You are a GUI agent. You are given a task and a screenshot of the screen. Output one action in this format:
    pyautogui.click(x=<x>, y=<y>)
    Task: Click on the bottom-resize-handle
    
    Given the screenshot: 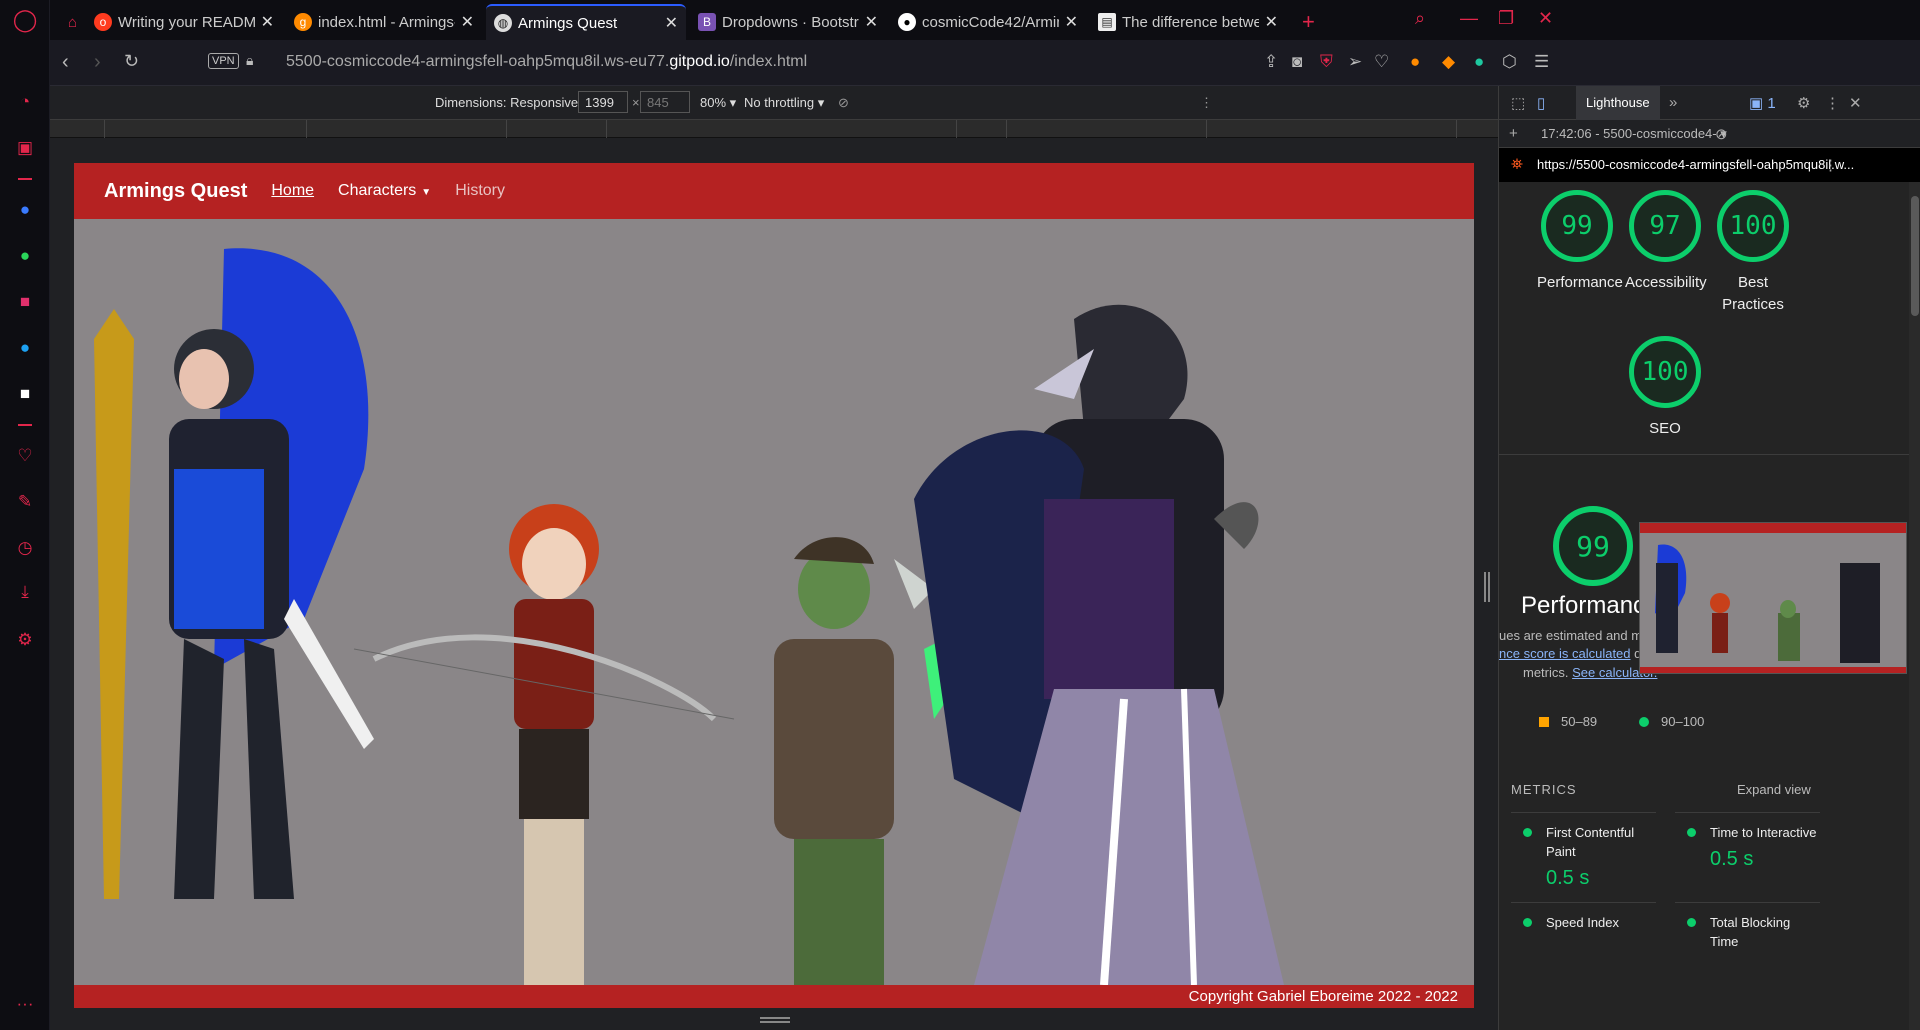 What is the action you would take?
    pyautogui.click(x=775, y=1020)
    